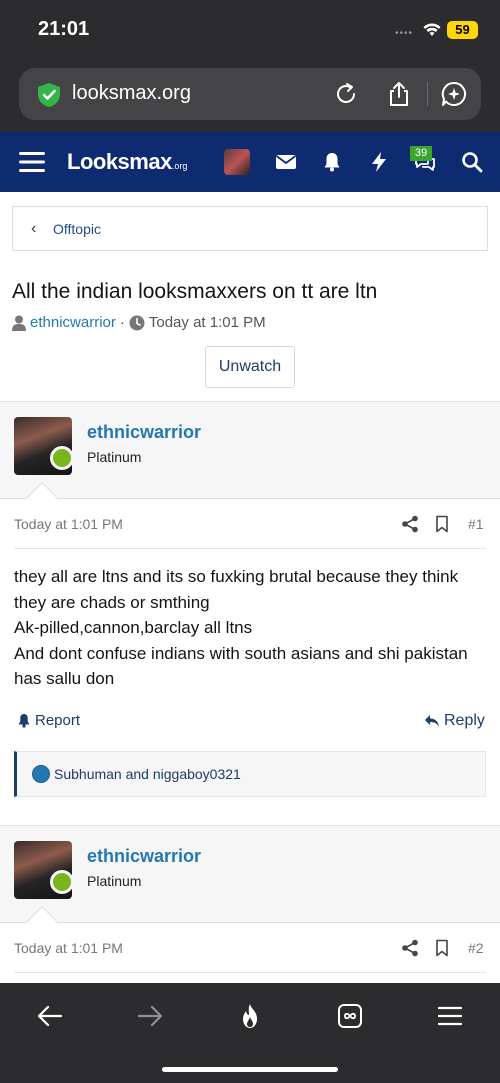  Describe the element at coordinates (133, 627) in the screenshot. I see `post-line: Ak-pilled,cannon,barclay all ltns` at that location.